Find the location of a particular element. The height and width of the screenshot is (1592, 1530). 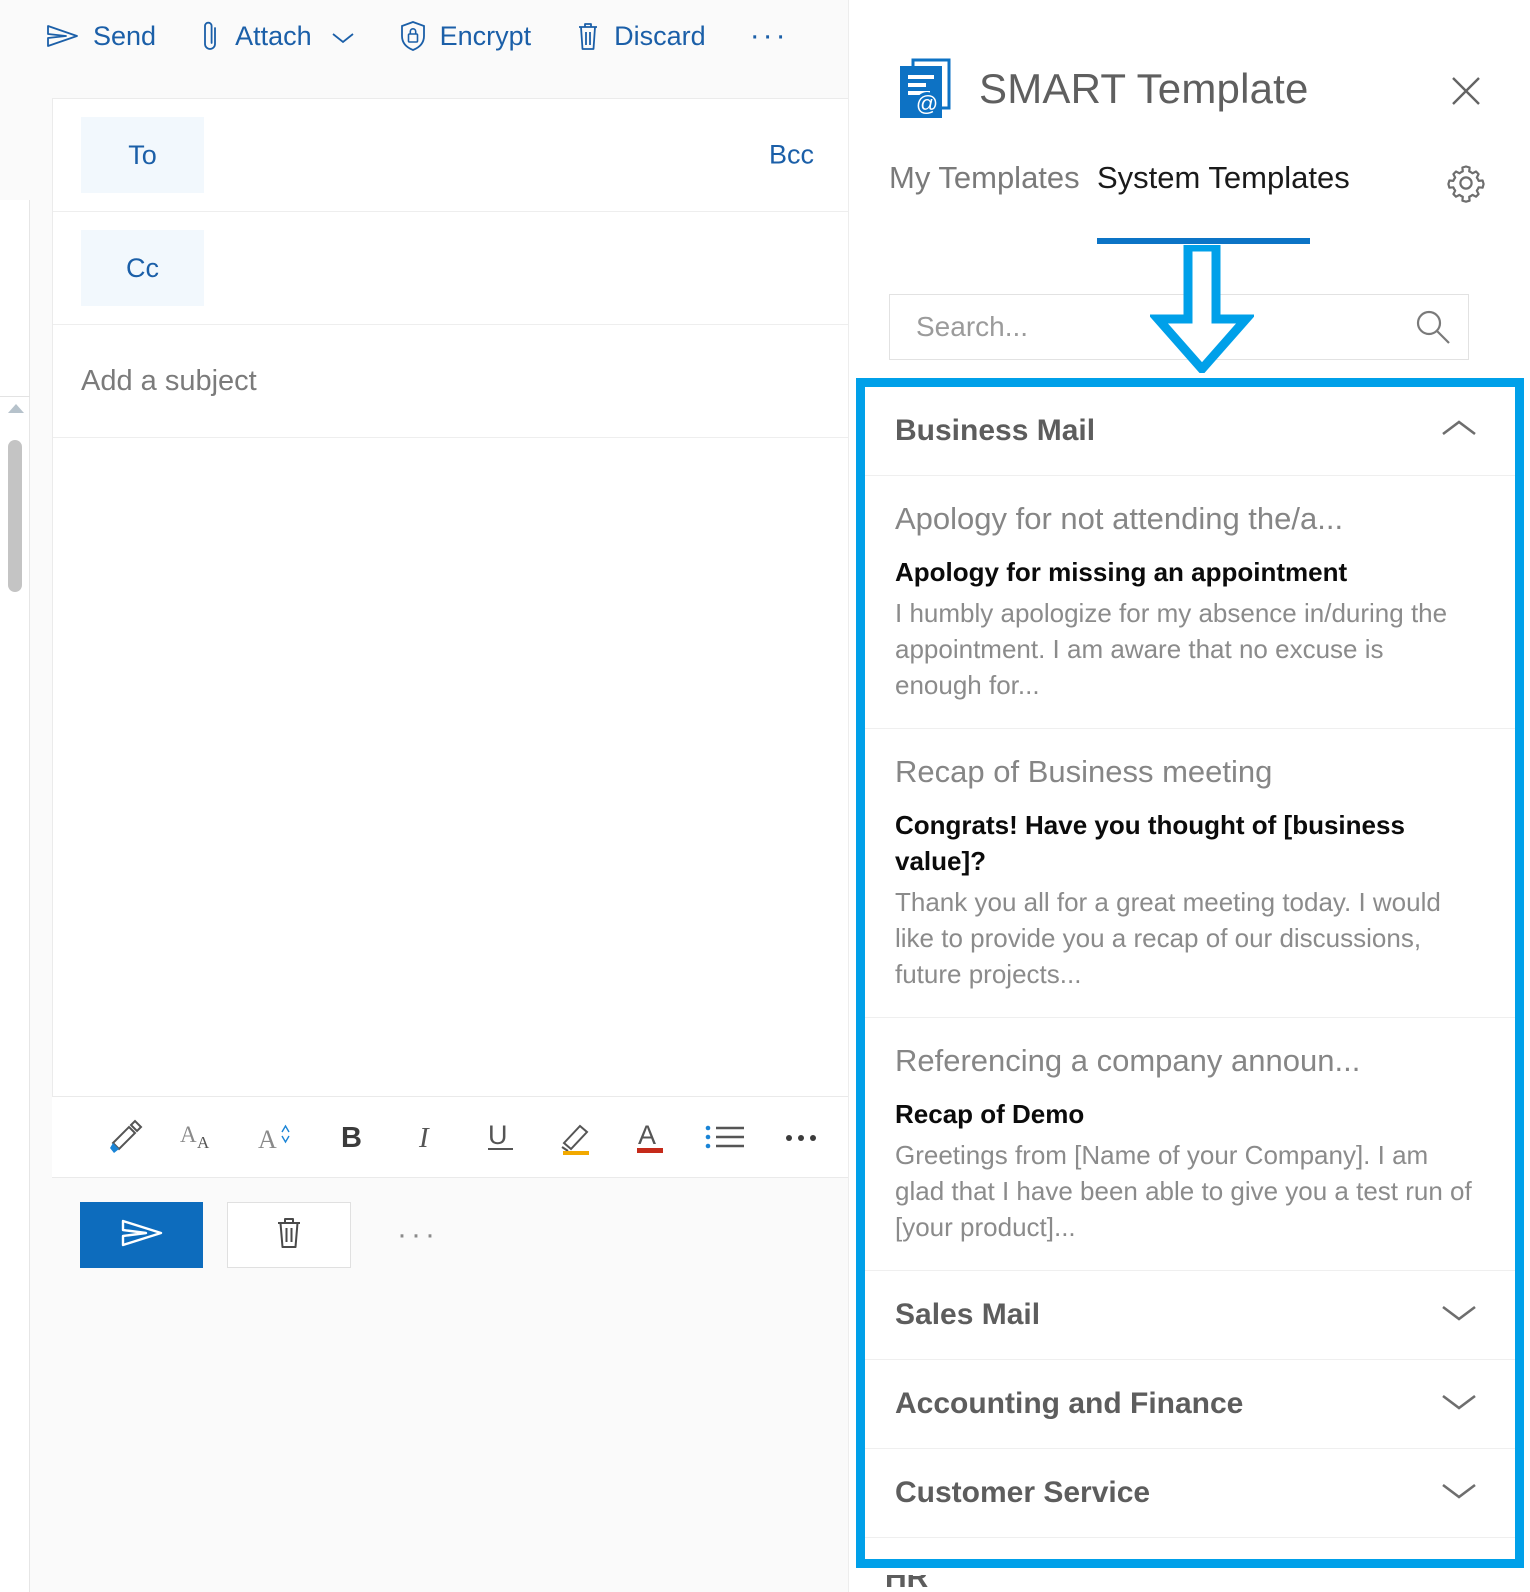

compose-scrollbar is located at coordinates (15, 896).